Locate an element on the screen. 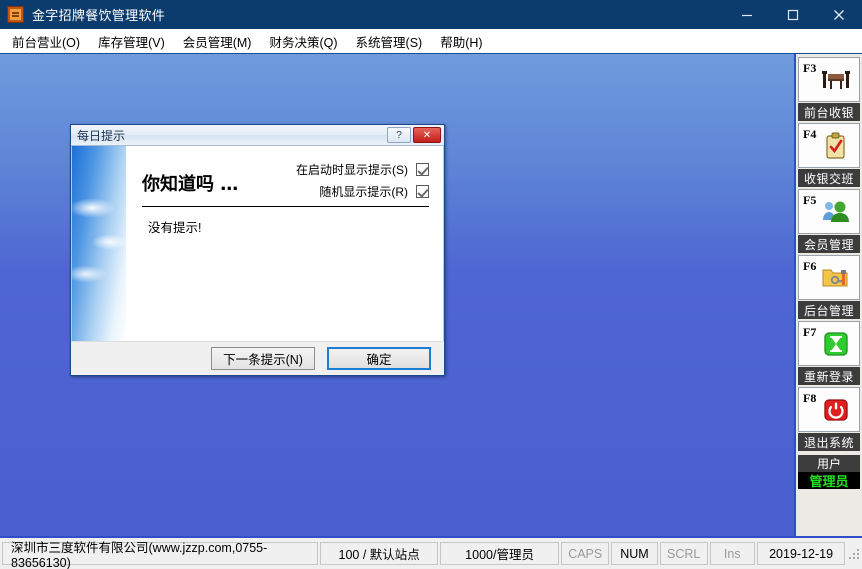  clipboard-check-icon is located at coordinates (836, 148).